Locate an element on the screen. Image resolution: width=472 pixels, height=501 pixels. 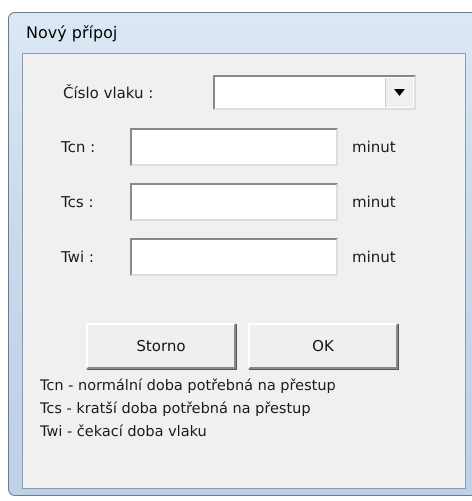
field-label: Číslo vlaku : is located at coordinates (108, 93).